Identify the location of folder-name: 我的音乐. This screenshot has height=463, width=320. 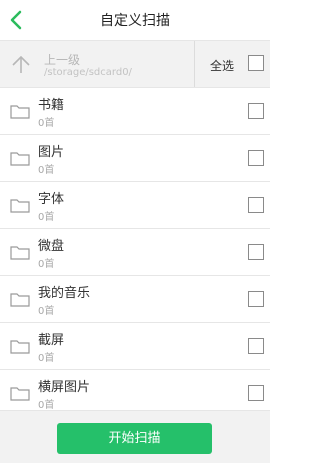
(64, 293).